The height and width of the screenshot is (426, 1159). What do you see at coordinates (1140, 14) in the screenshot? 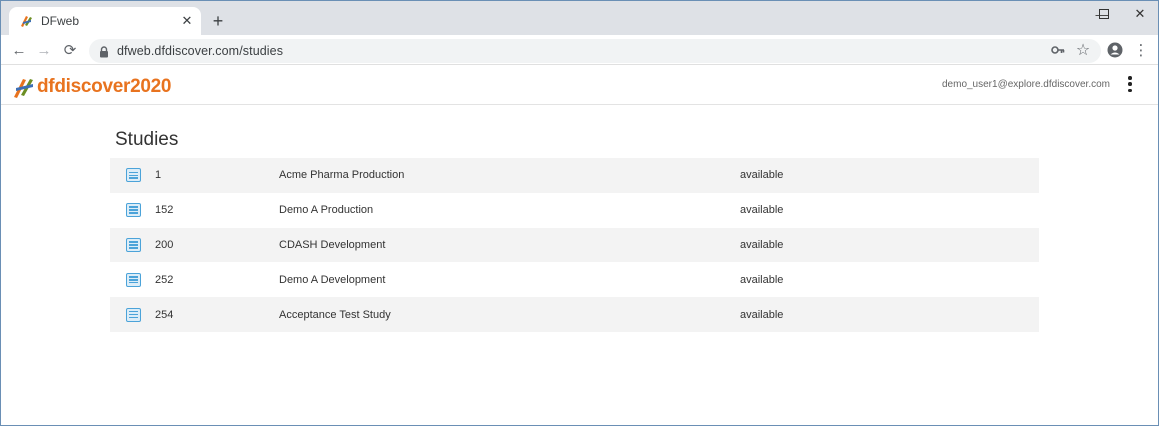
I see `close-window-button: ✕` at bounding box center [1140, 14].